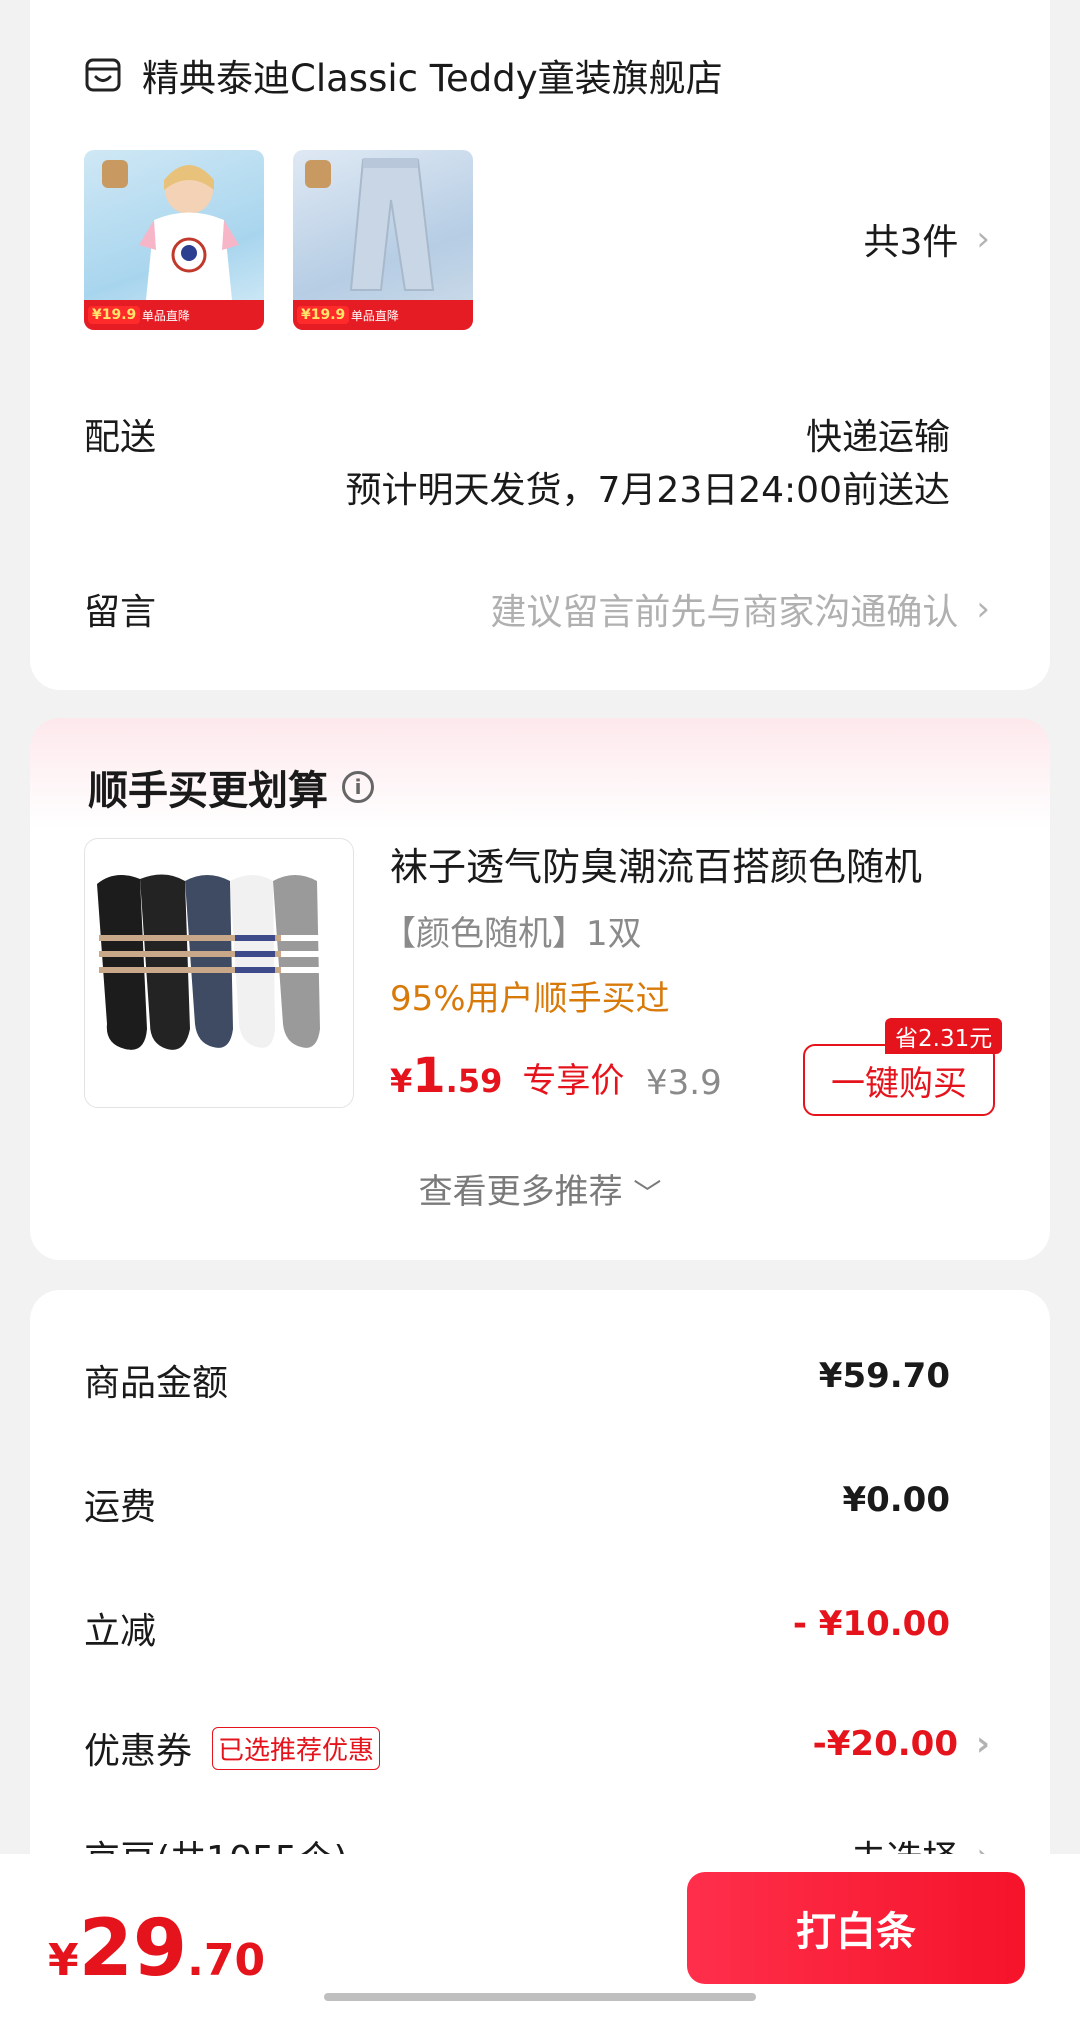  I want to click on sock-product-image, so click(219, 973).